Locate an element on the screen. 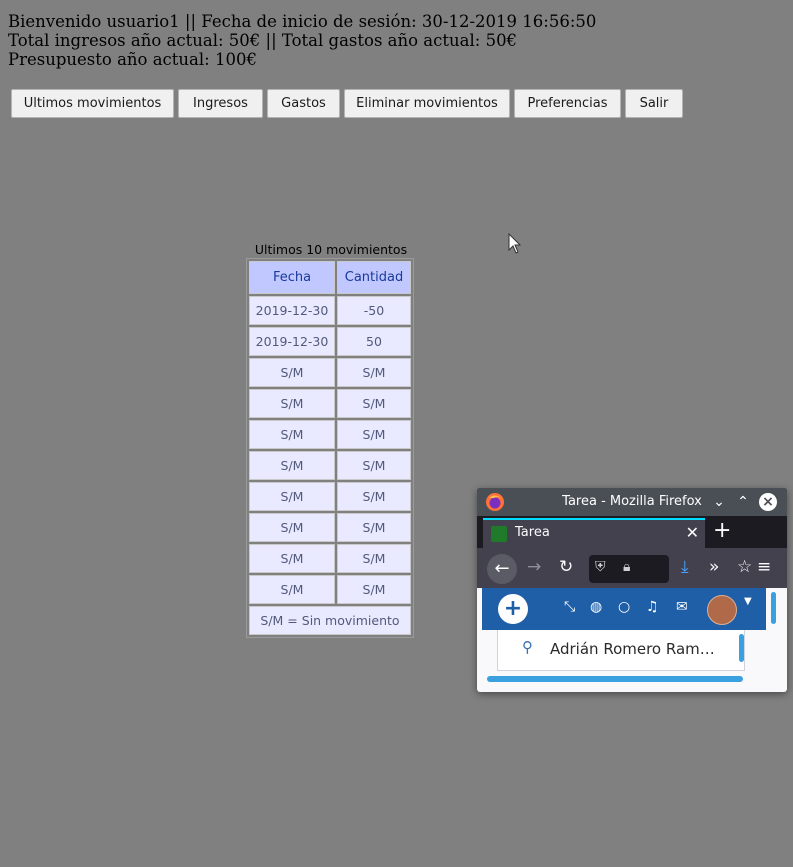  maximize-icon: ⌃ is located at coordinates (743, 502).